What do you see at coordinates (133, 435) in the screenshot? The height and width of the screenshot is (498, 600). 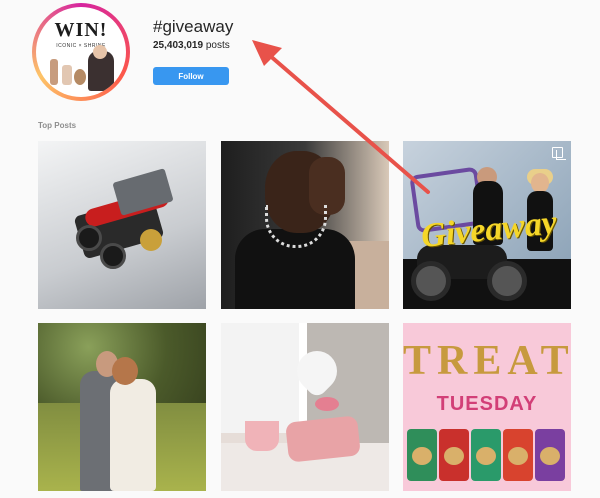 I see `wedding-bride` at bounding box center [133, 435].